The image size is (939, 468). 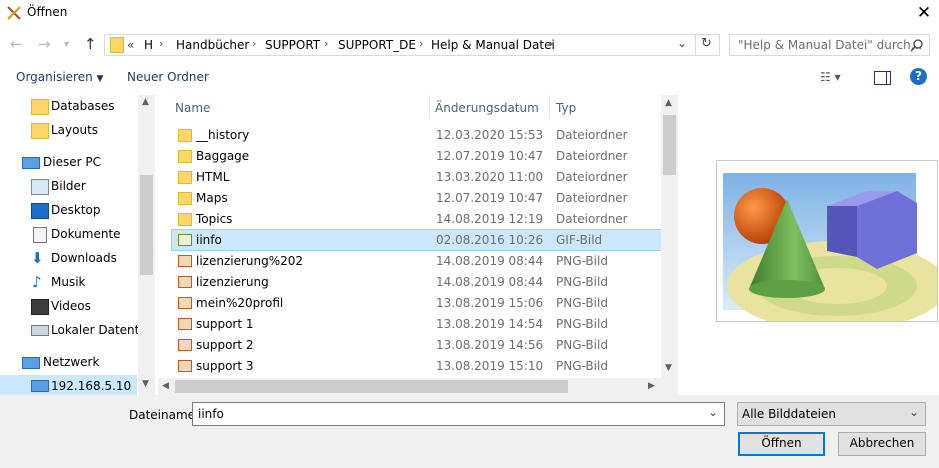 What do you see at coordinates (44, 44) in the screenshot?
I see `forward-icon: →` at bounding box center [44, 44].